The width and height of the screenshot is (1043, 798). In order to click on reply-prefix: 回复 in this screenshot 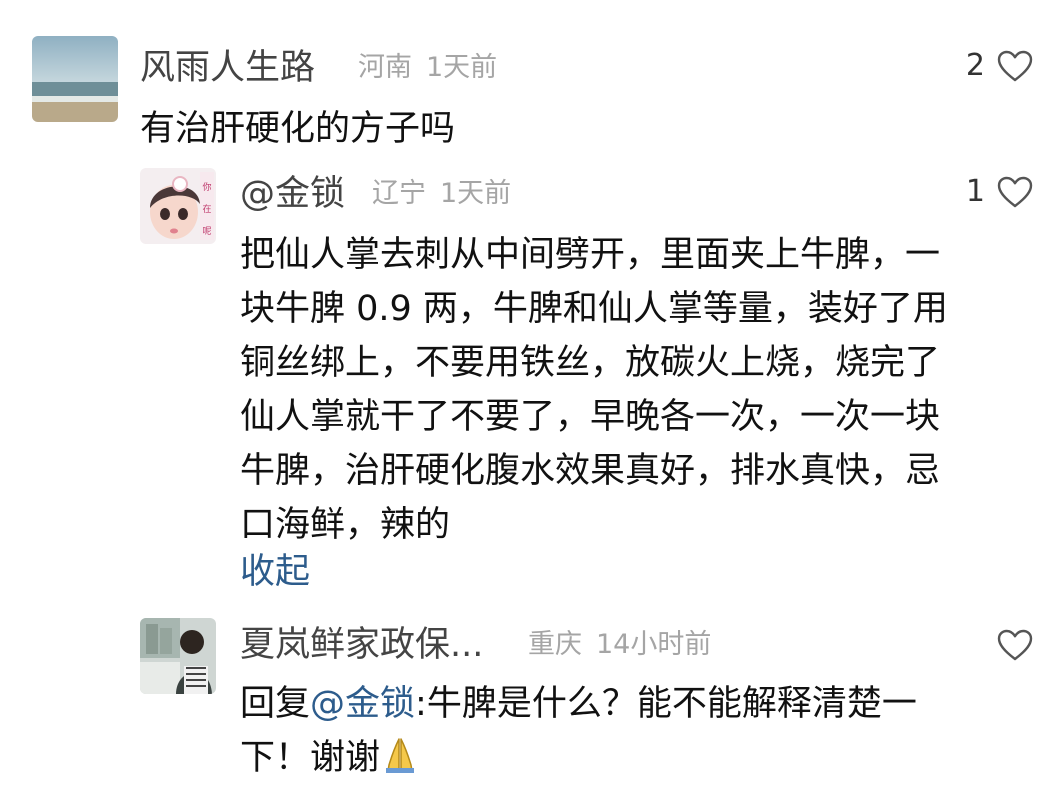, I will do `click(275, 704)`.